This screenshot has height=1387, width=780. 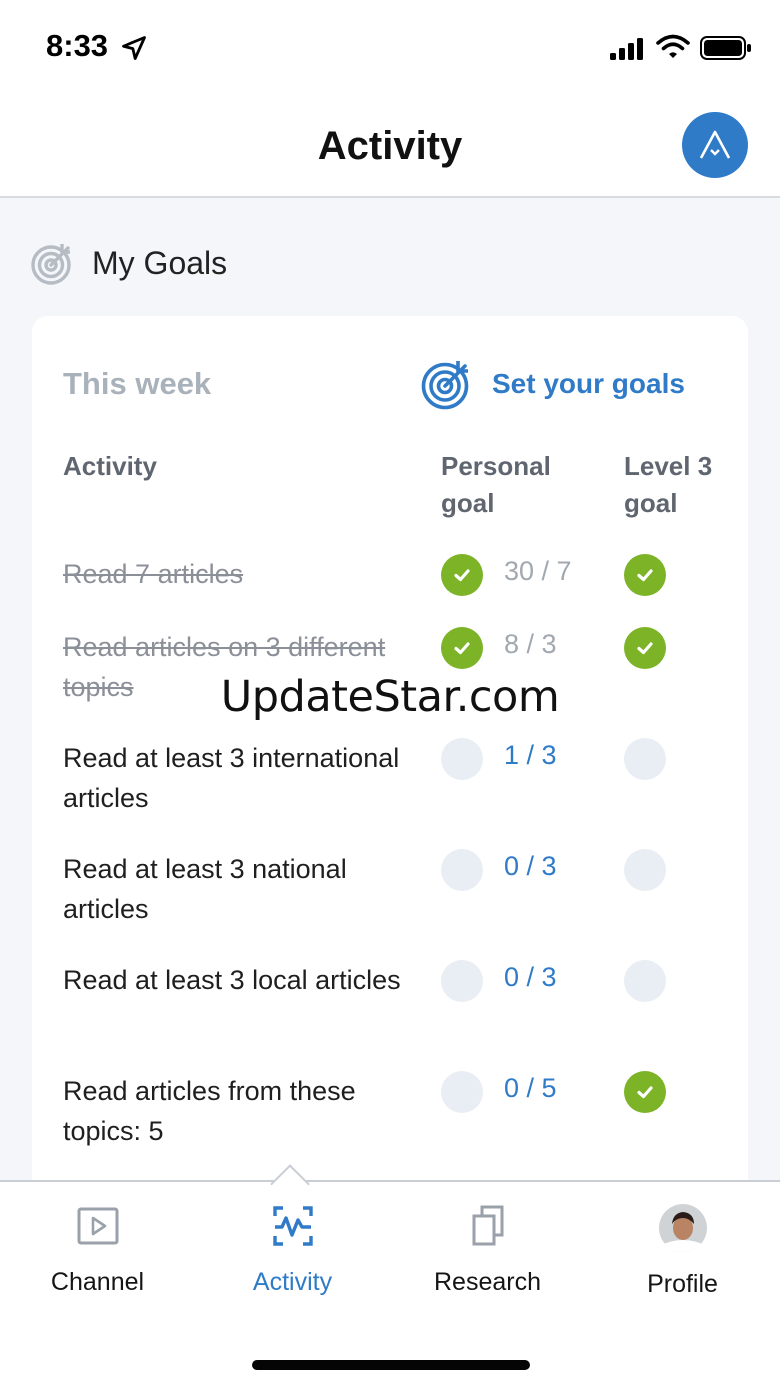 I want to click on watermark: UpdateStar.com, so click(x=390, y=697).